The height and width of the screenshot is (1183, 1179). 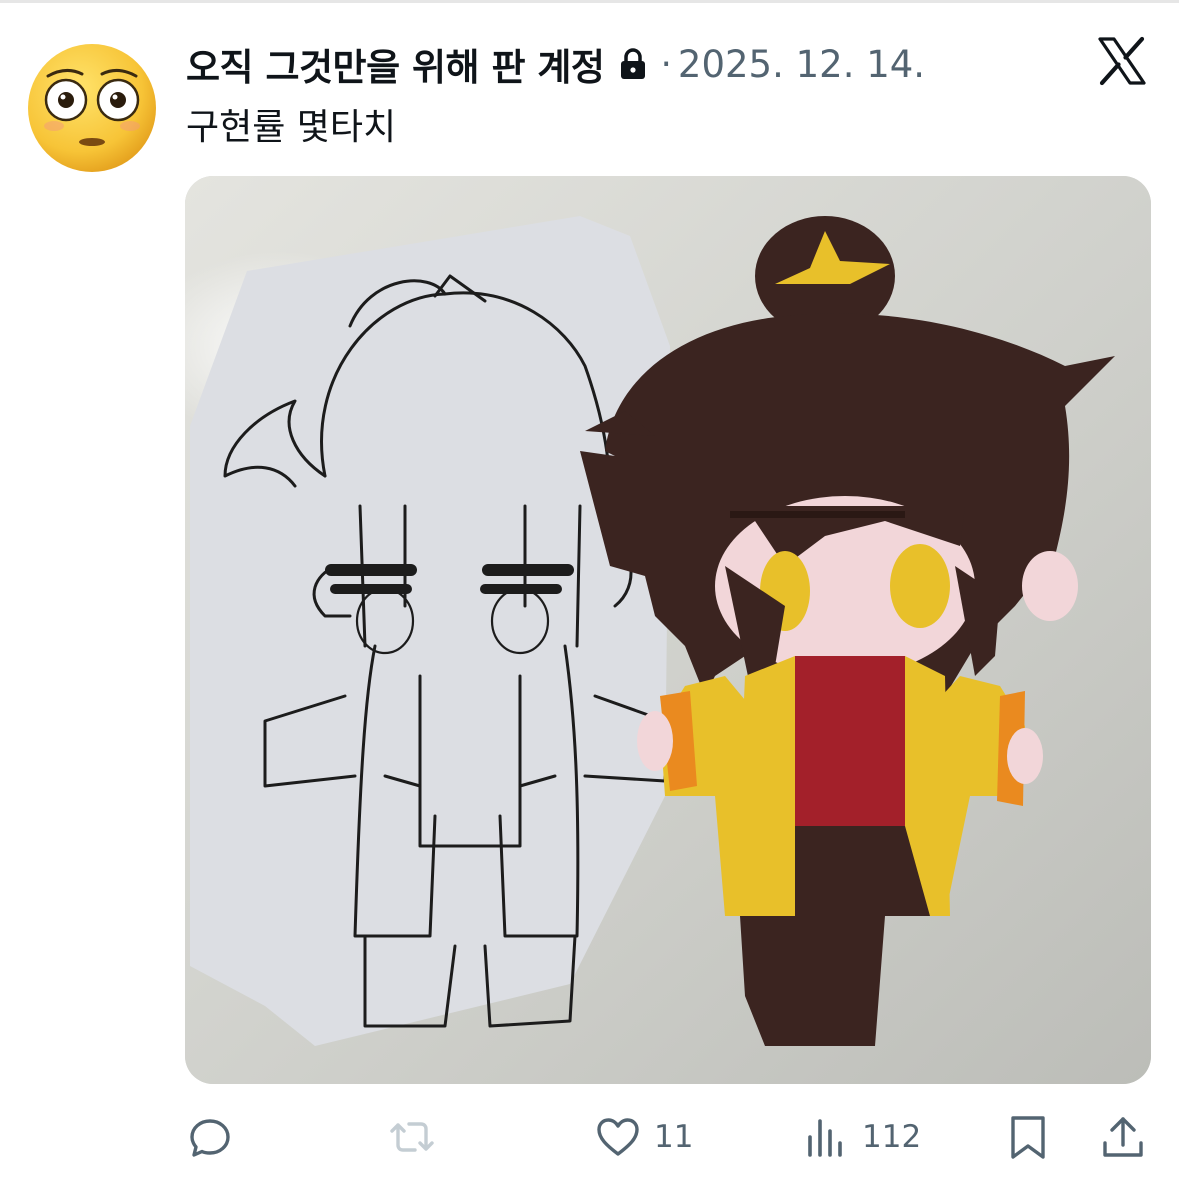 What do you see at coordinates (291, 127) in the screenshot?
I see `post-text: 구현률 몇타치` at bounding box center [291, 127].